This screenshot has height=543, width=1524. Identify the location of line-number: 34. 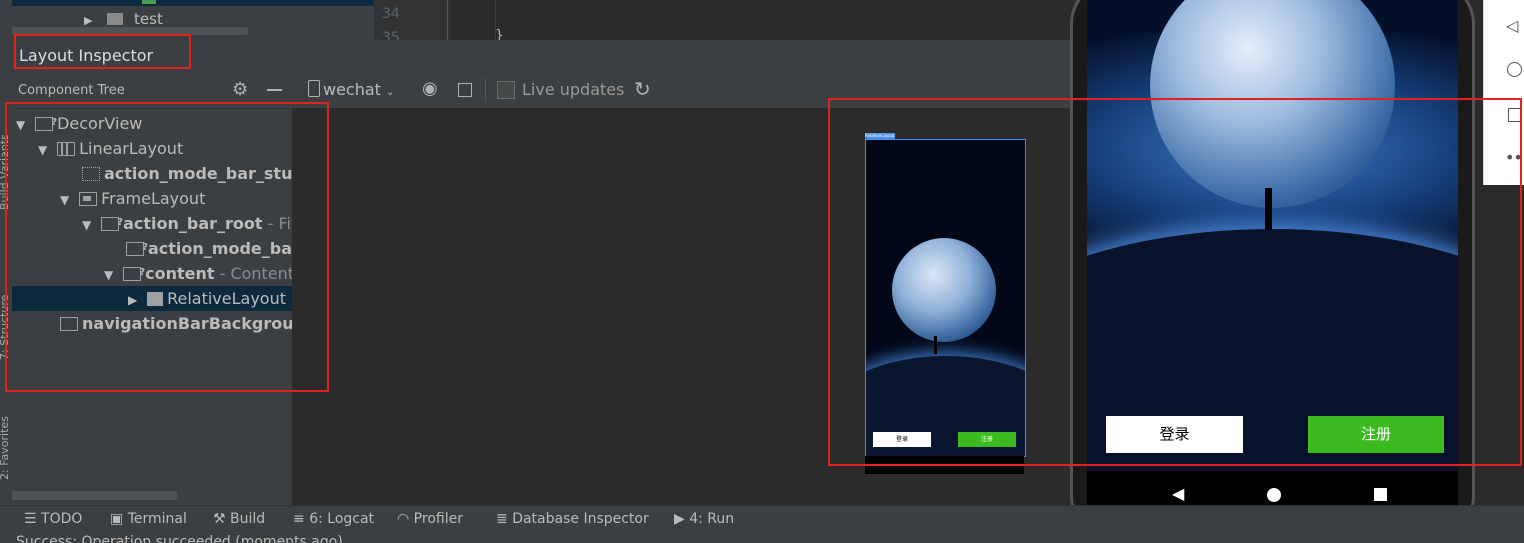
(391, 14).